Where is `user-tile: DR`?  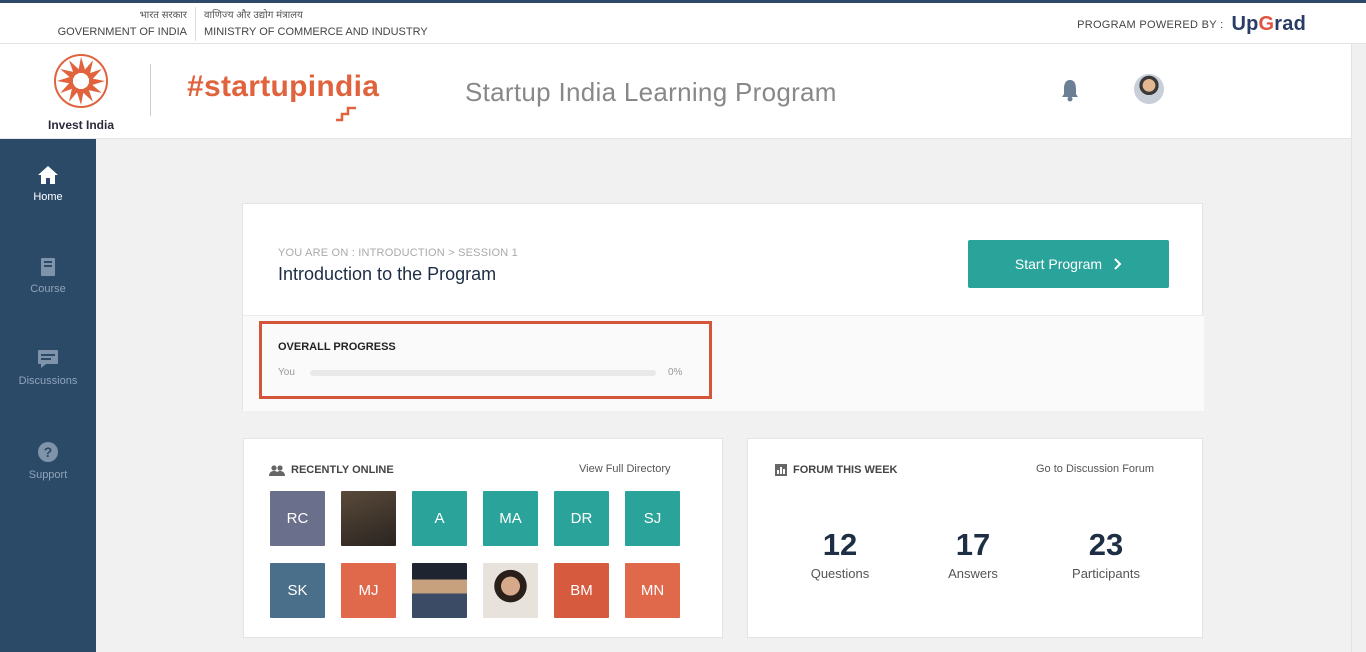 user-tile: DR is located at coordinates (581, 518).